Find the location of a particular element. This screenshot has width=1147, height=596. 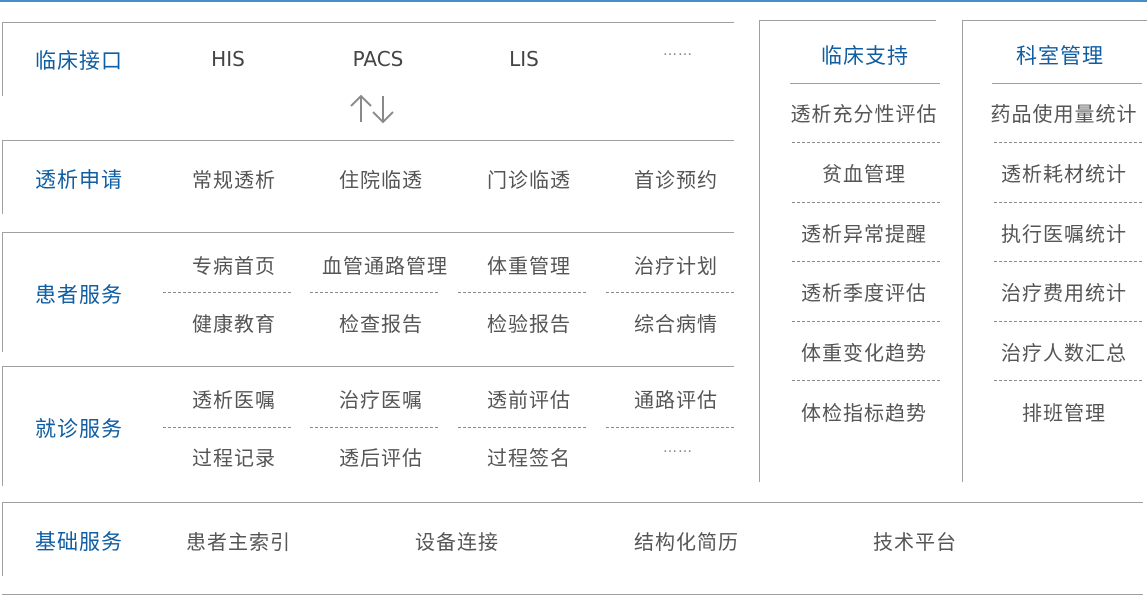

patient-item: 检验报告 is located at coordinates (529, 324).